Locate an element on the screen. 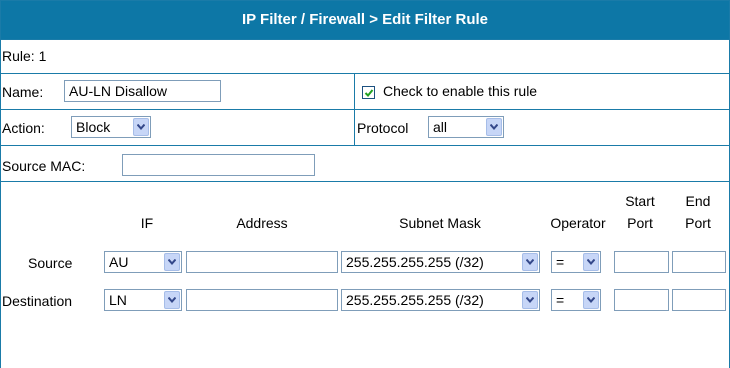 The width and height of the screenshot is (730, 368). header-operator: Operator is located at coordinates (578, 223).